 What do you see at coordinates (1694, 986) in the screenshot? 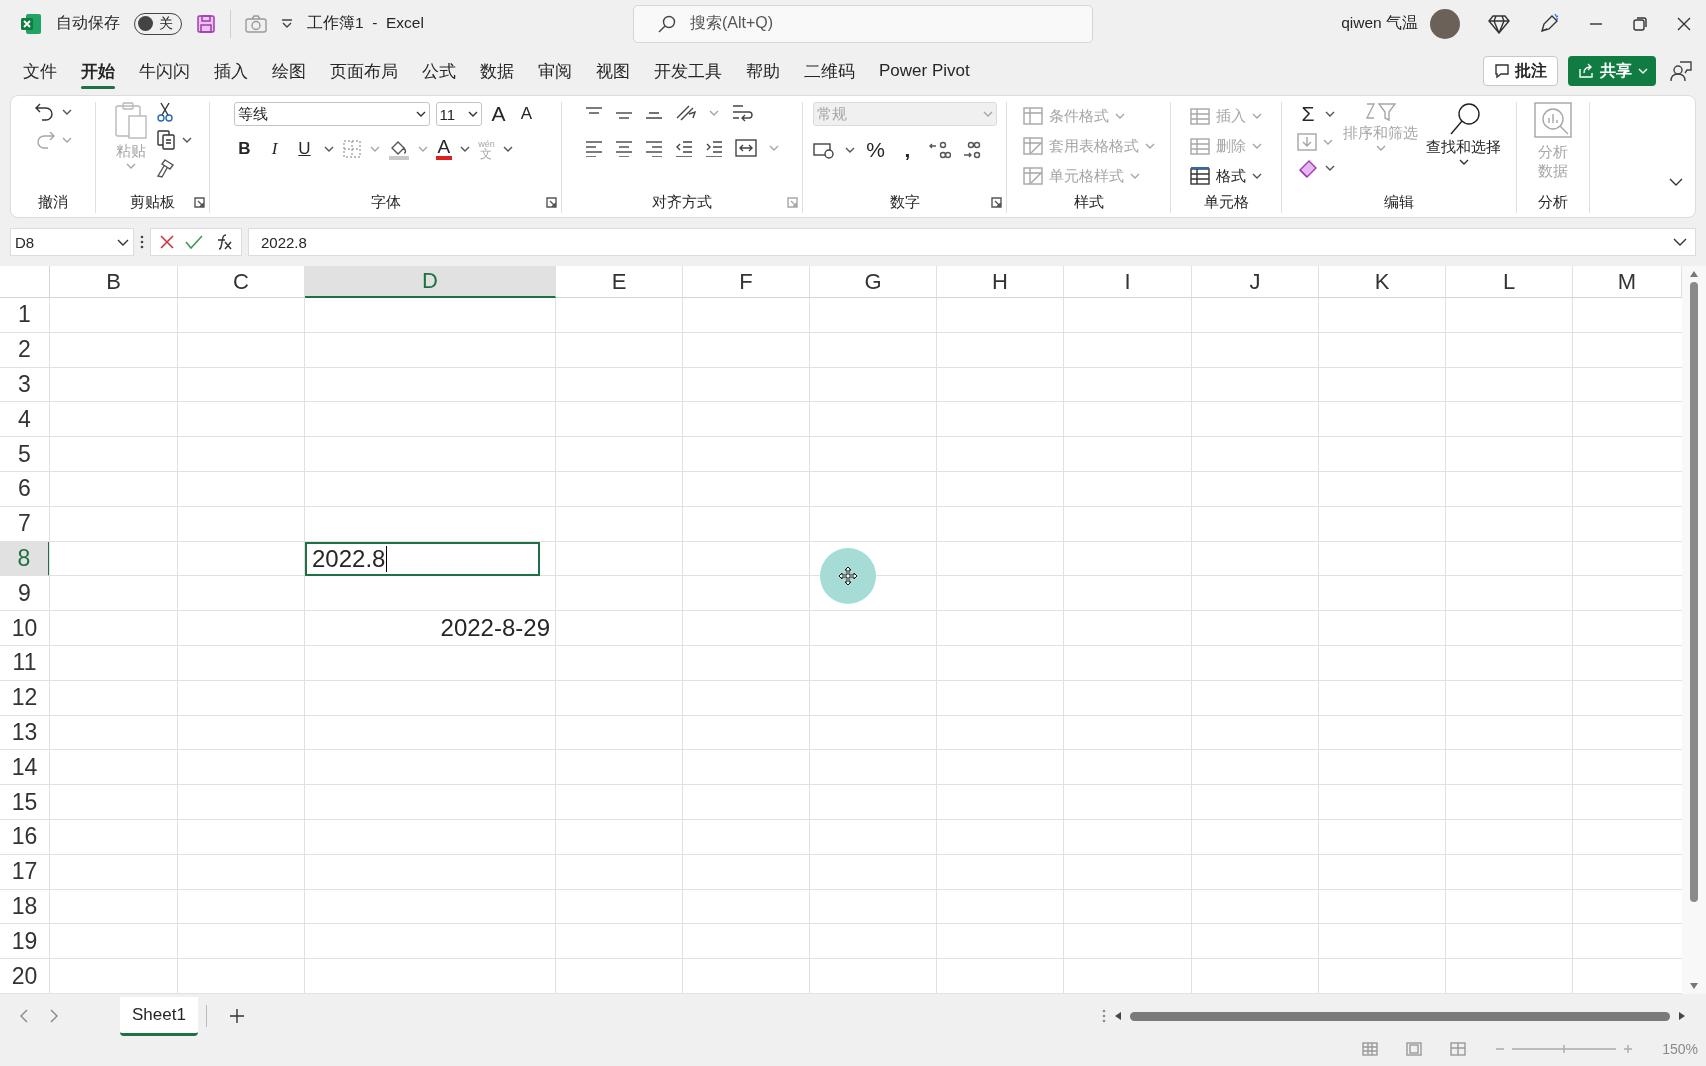
I see `scroll-down-icon` at bounding box center [1694, 986].